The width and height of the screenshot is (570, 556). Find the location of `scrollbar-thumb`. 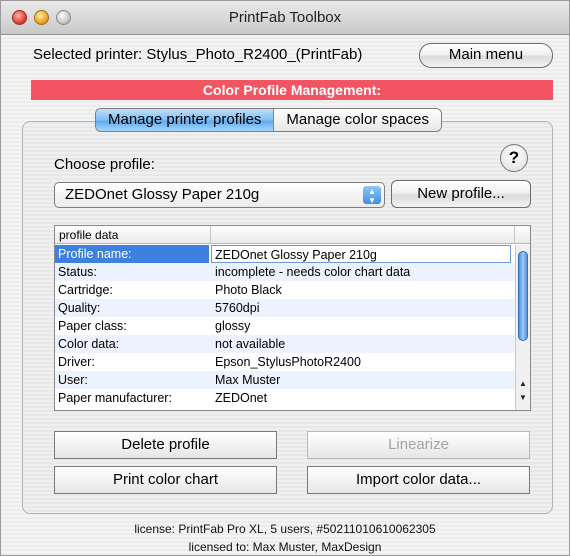

scrollbar-thumb is located at coordinates (523, 296).